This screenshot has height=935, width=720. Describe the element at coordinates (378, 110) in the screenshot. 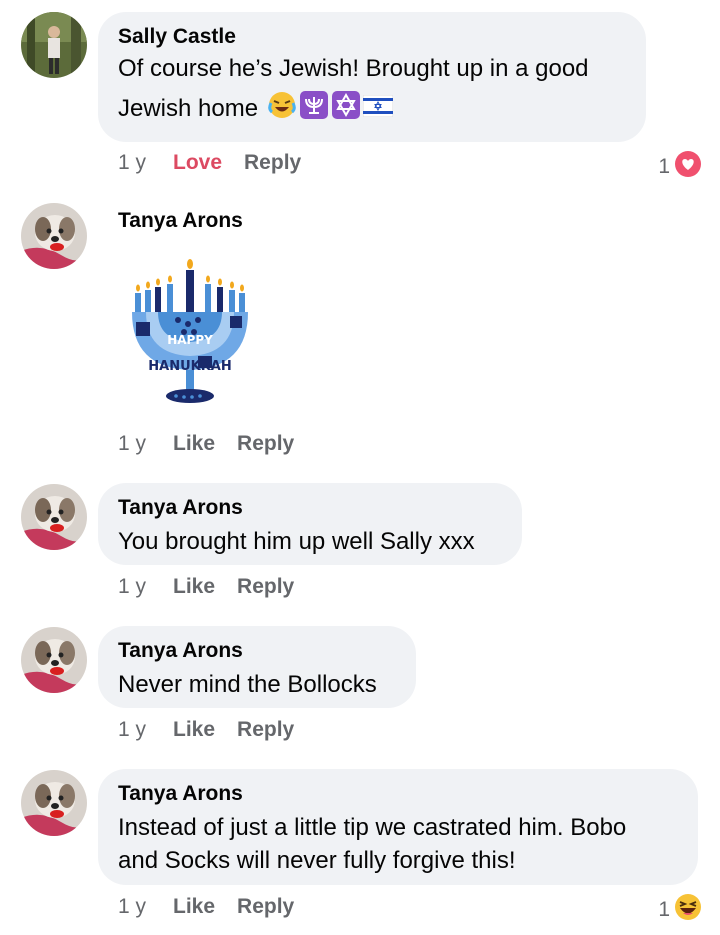

I see `israel-flag-emoji` at that location.